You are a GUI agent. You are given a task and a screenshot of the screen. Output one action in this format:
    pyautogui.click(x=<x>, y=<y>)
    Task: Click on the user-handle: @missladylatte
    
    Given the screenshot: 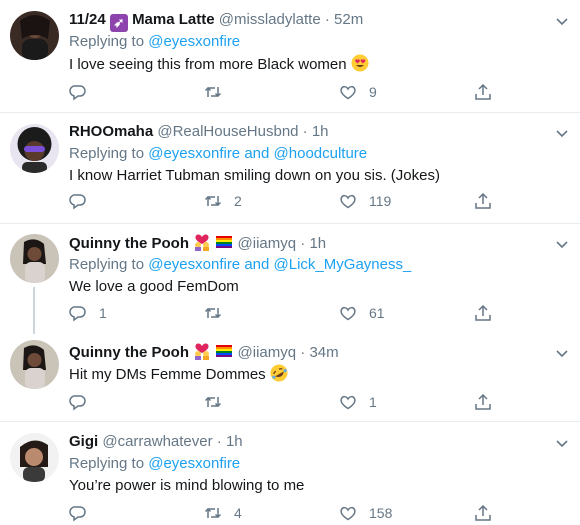 What is the action you would take?
    pyautogui.click(x=270, y=19)
    